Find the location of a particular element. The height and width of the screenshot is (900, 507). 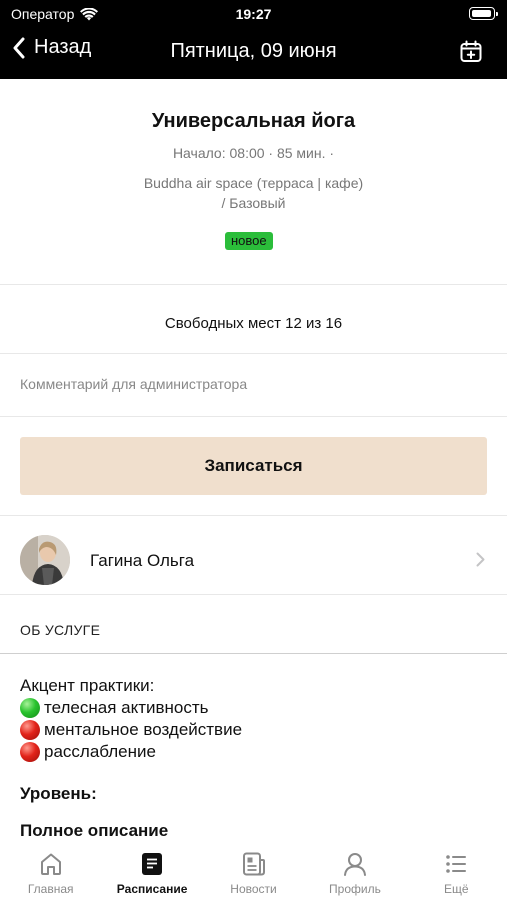

page-title: Пятница, 09 июня is located at coordinates (253, 51).